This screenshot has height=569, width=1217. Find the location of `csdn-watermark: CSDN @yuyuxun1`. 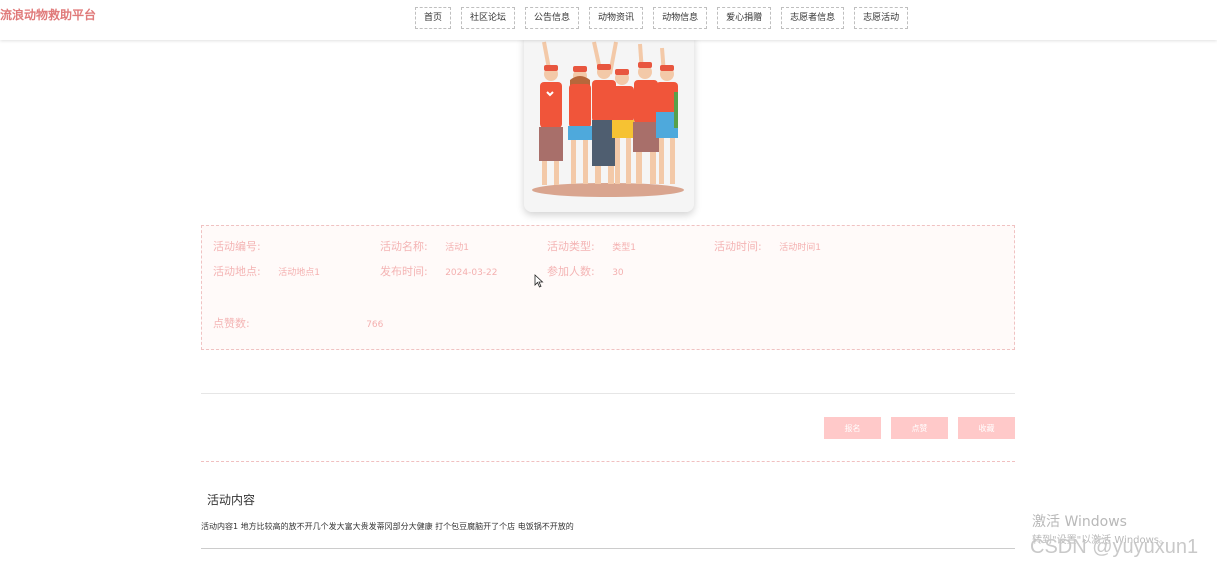

csdn-watermark: CSDN @yuyuxun1 is located at coordinates (1114, 547).